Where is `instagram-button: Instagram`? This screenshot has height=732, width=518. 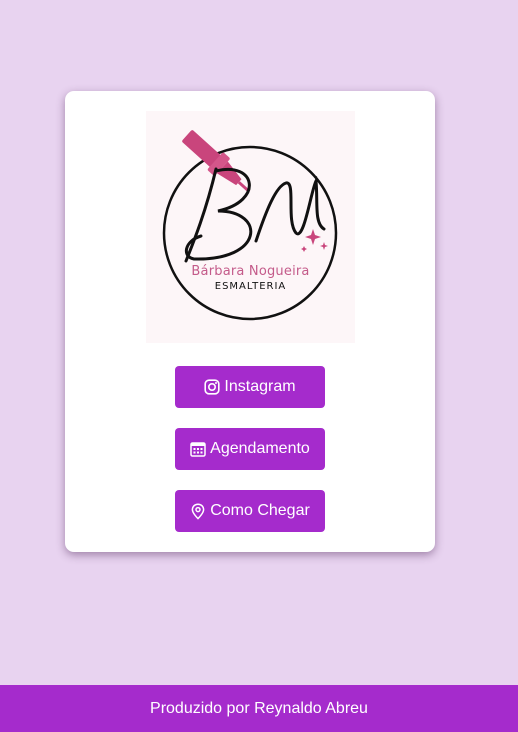 instagram-button: Instagram is located at coordinates (250, 387).